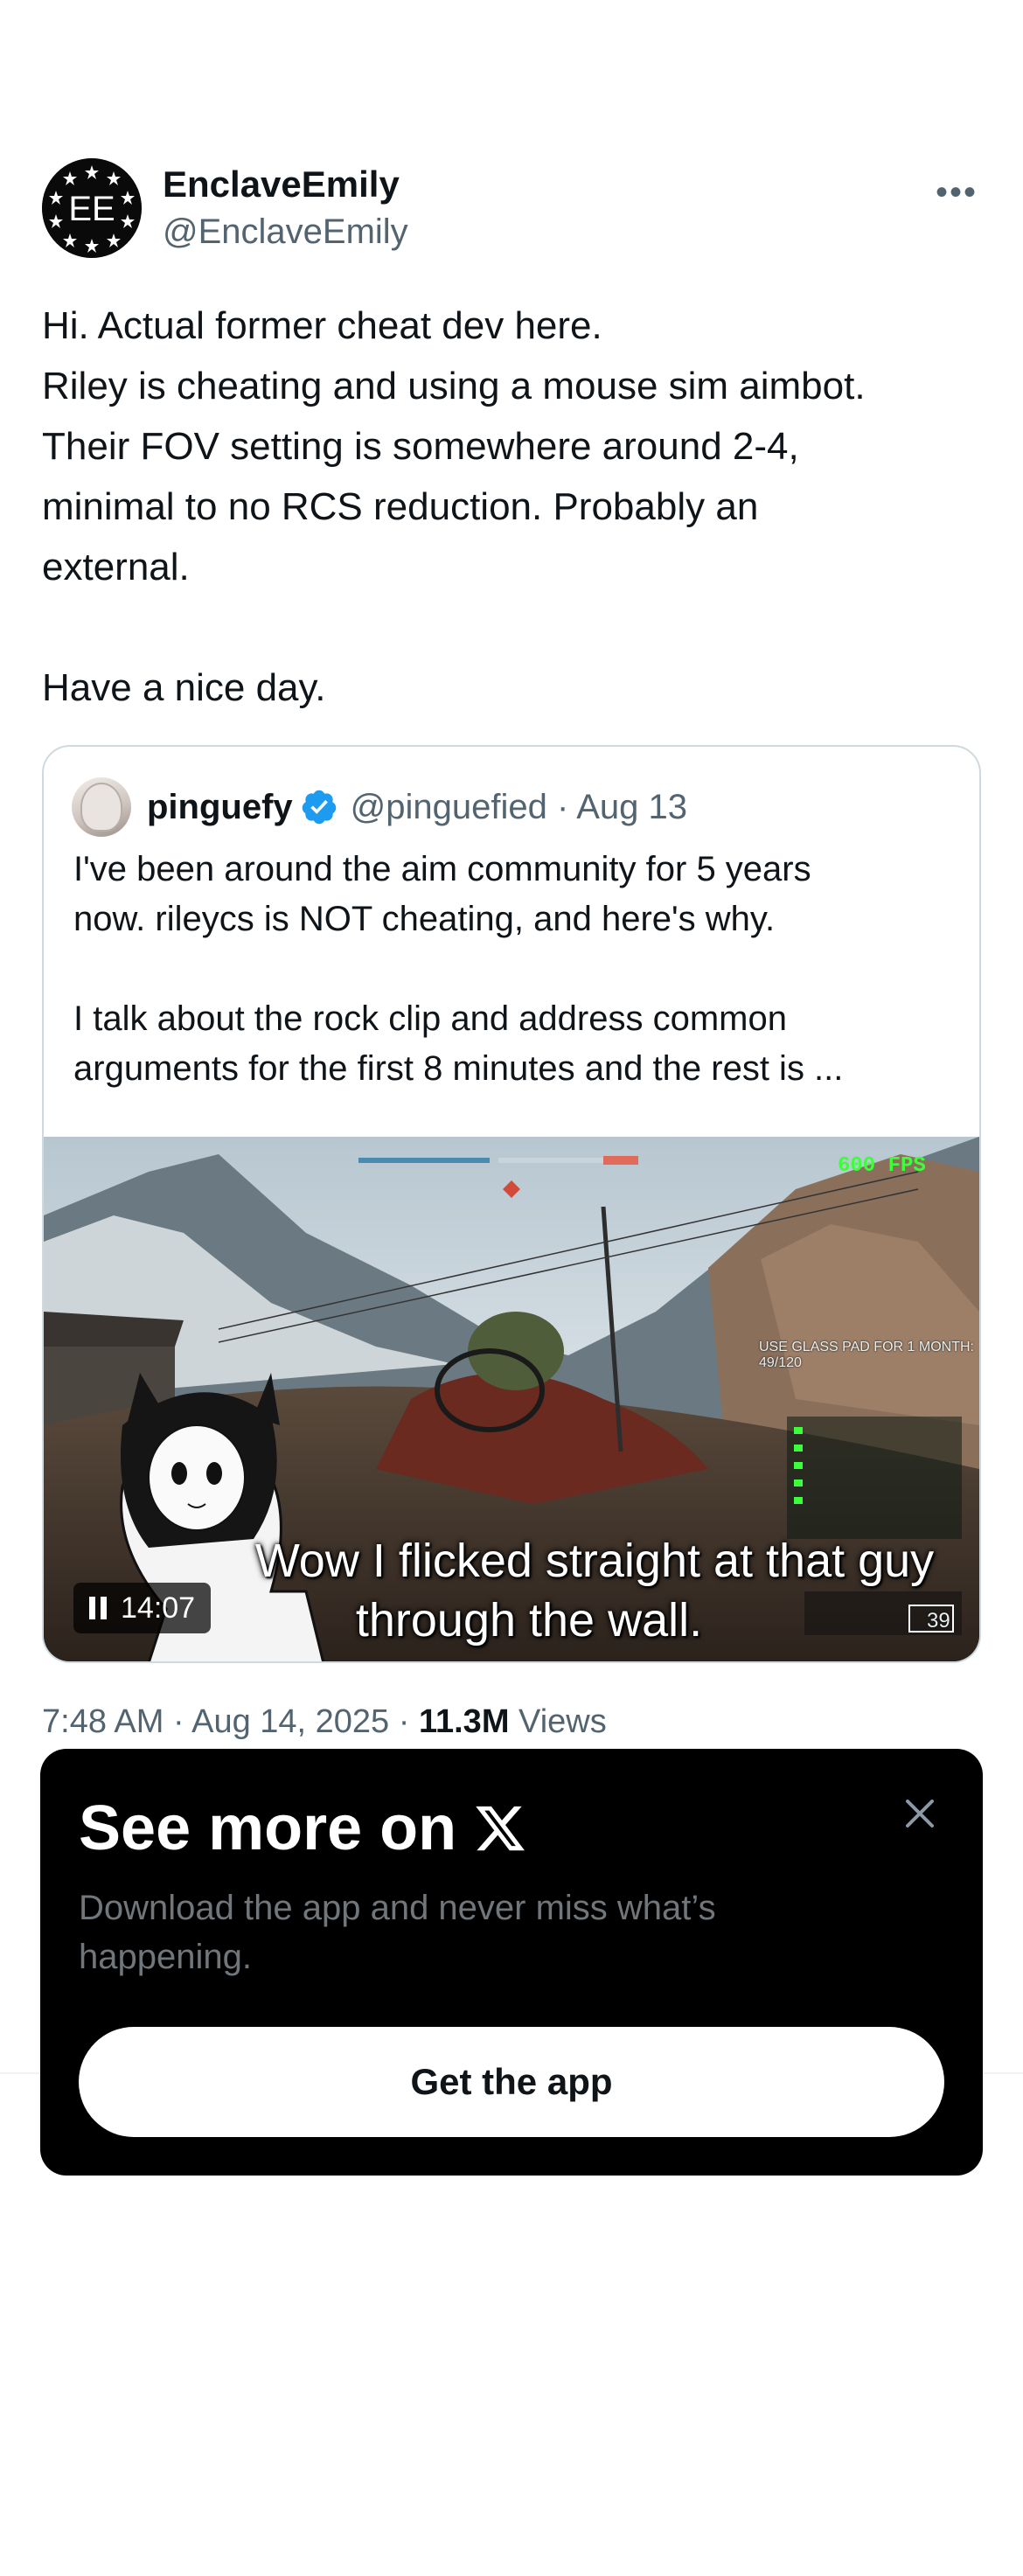 The image size is (1023, 2576). I want to click on author-display-name: EnclaveEmily, so click(286, 184).